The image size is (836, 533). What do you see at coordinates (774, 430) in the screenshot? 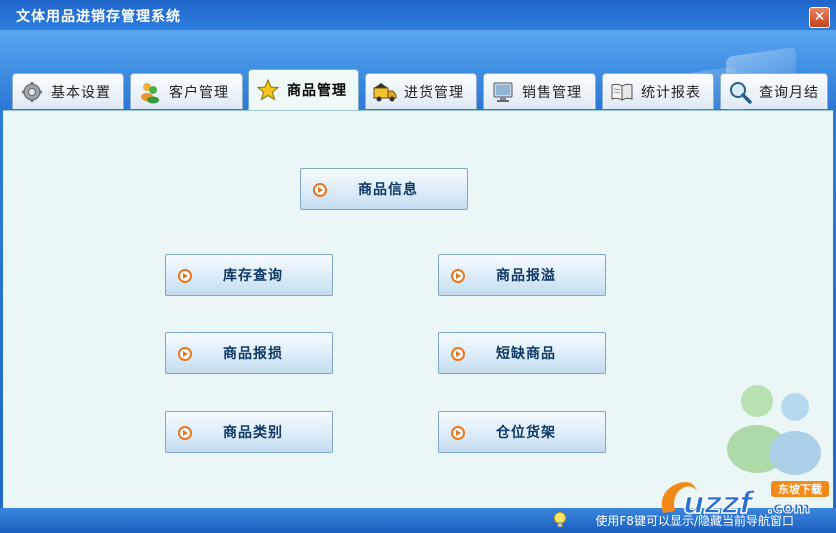
I see `users-decoration-icon` at bounding box center [774, 430].